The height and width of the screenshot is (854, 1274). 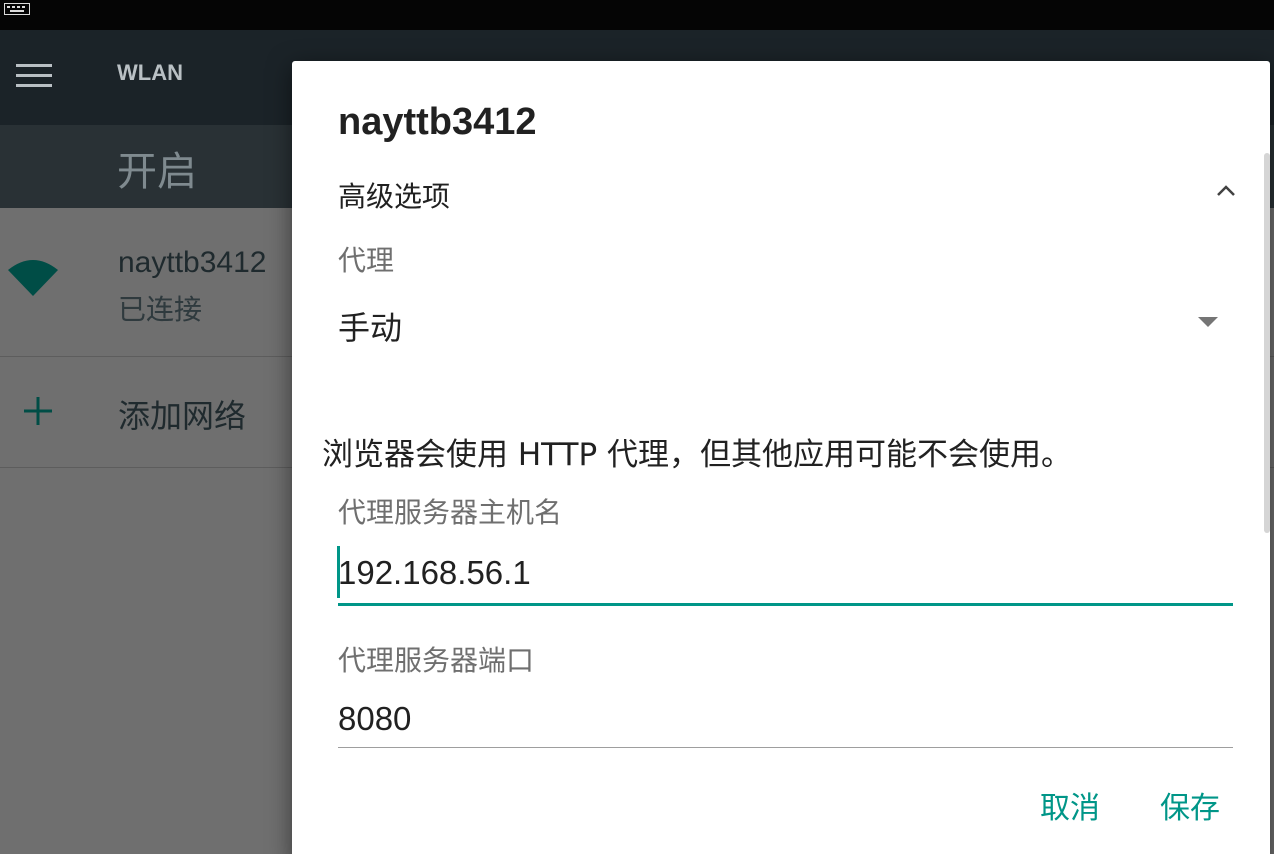 I want to click on dropdown-arrow-icon, so click(x=1208, y=322).